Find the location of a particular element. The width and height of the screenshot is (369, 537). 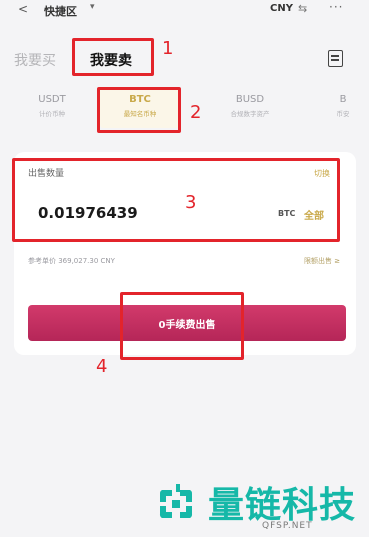

trade-tabs: 我要买 我要卖 is located at coordinates (184, 59).